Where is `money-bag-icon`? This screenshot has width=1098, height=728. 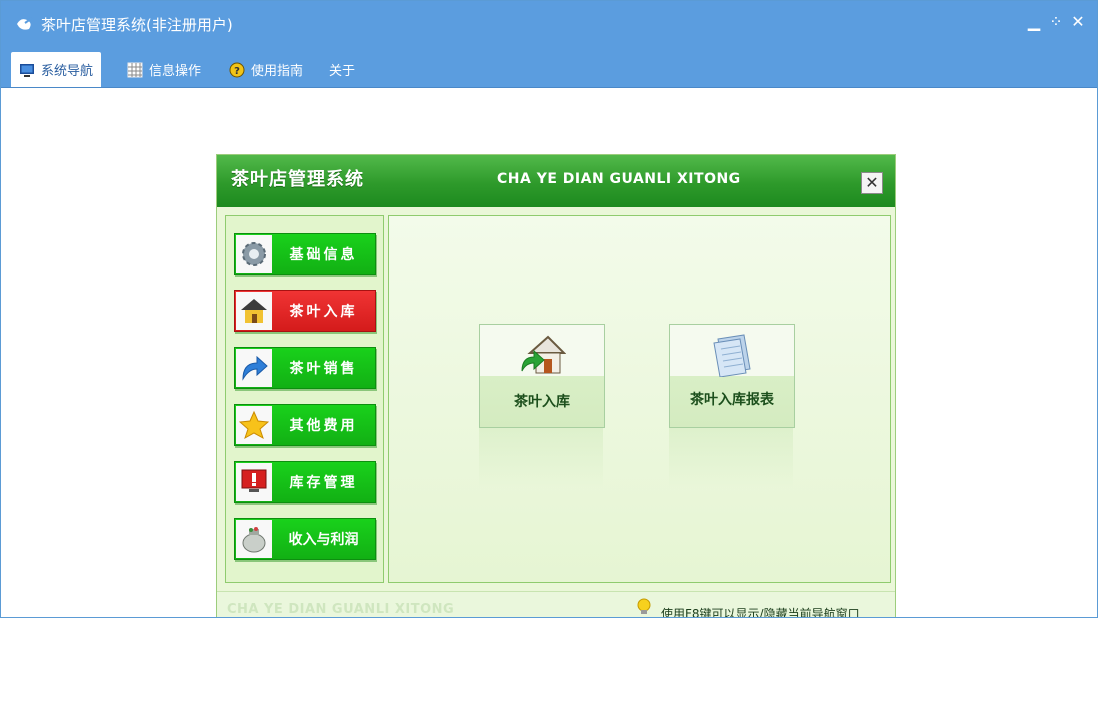
money-bag-icon is located at coordinates (254, 539).